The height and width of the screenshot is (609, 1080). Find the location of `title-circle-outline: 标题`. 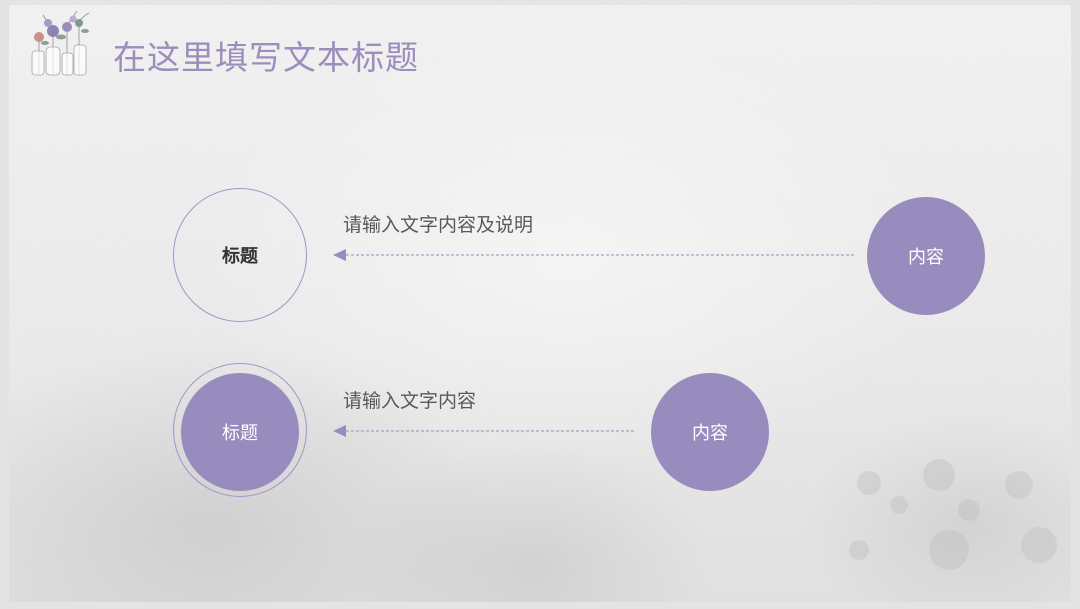

title-circle-outline: 标题 is located at coordinates (240, 255).